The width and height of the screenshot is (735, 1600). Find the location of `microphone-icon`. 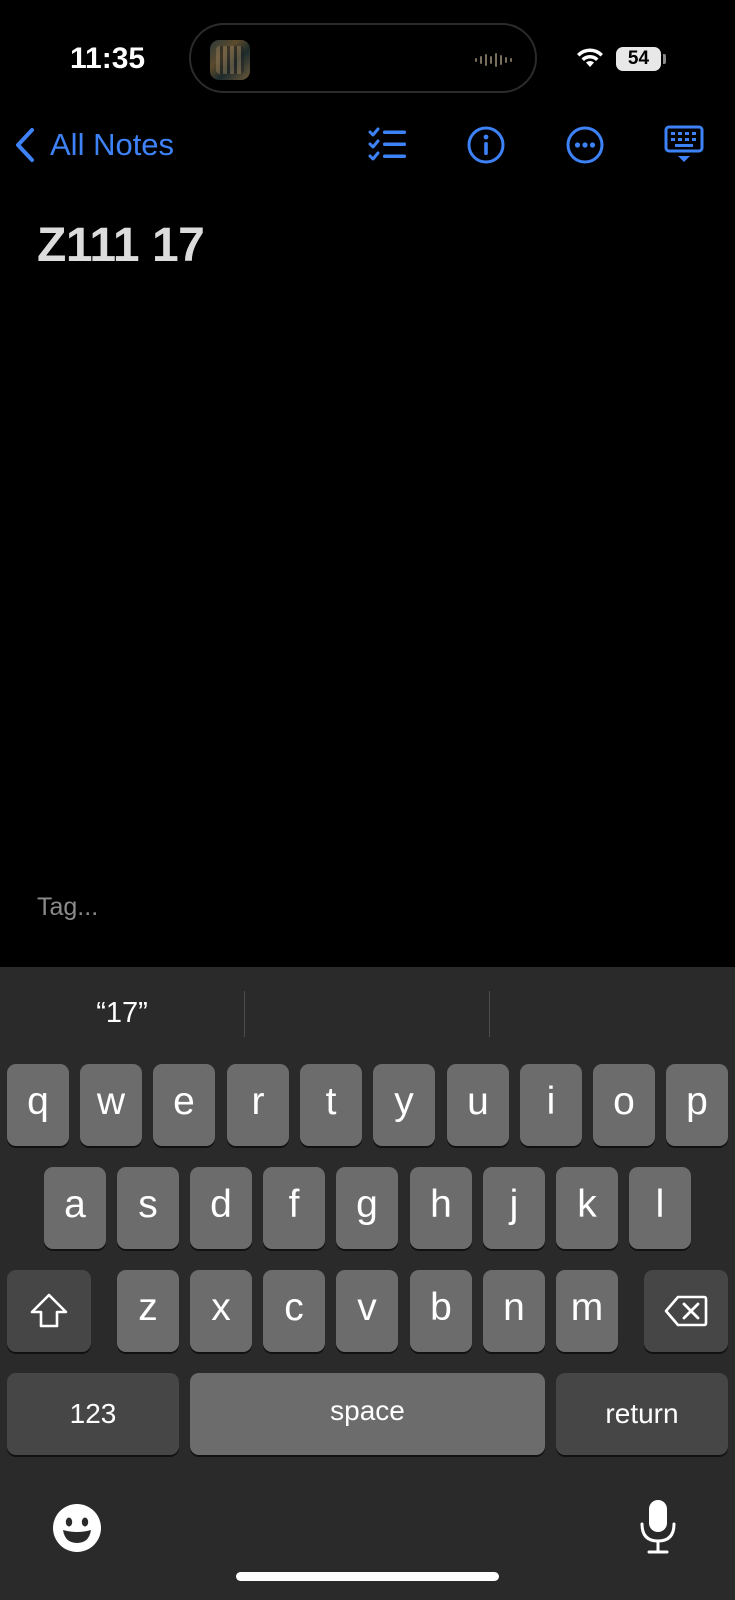

microphone-icon is located at coordinates (658, 1527).